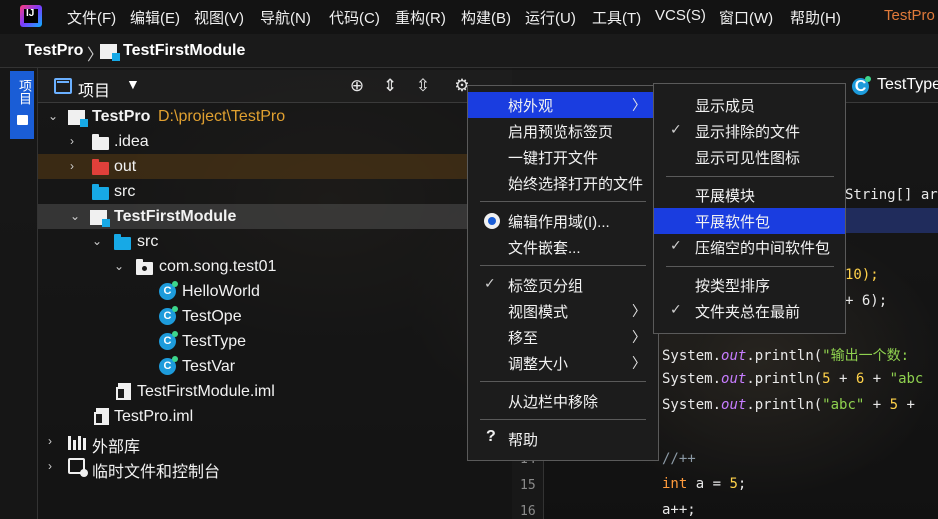 This screenshot has height=519, width=938. I want to click on code-line: + 6);, so click(866, 301).